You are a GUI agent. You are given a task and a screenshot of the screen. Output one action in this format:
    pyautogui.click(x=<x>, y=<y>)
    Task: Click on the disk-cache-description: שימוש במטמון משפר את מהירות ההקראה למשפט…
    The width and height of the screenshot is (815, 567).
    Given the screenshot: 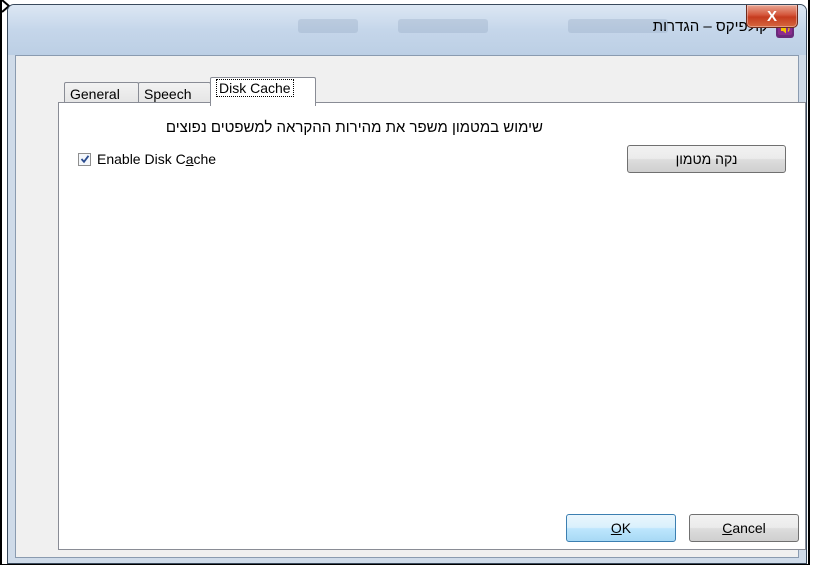 What is the action you would take?
    pyautogui.click(x=354, y=127)
    